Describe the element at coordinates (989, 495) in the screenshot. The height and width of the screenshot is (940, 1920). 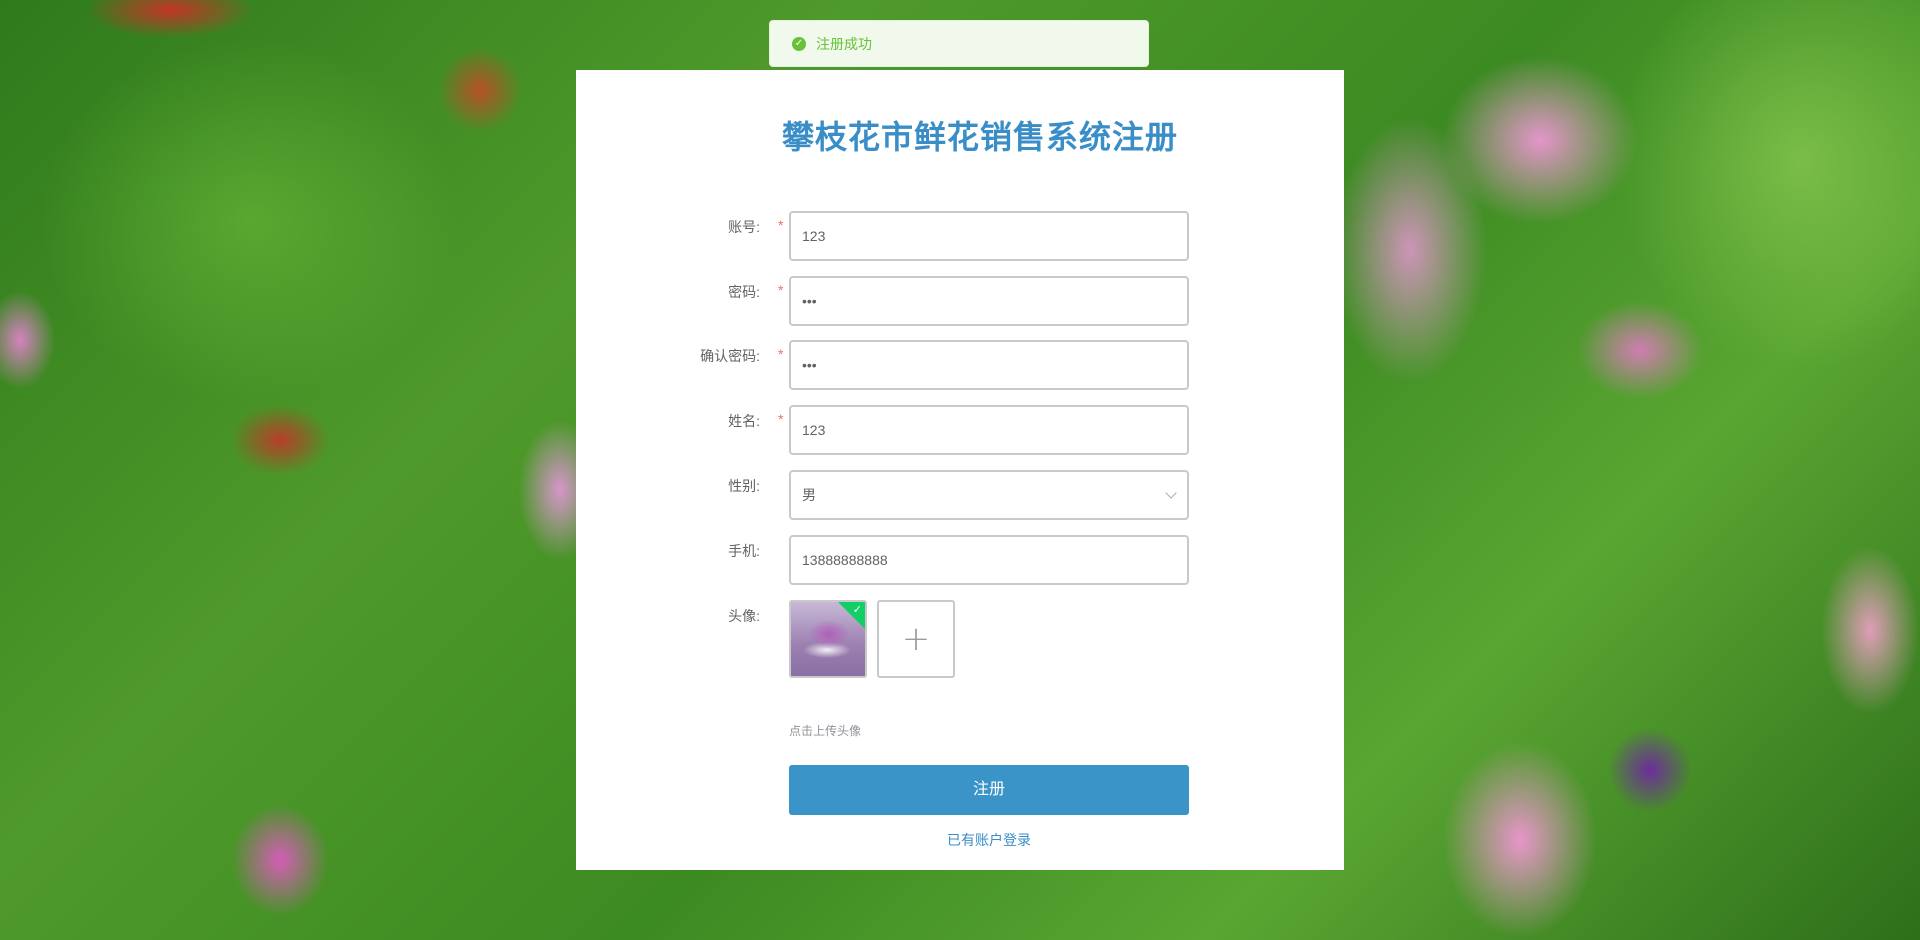
I see `gender-select: 男` at that location.